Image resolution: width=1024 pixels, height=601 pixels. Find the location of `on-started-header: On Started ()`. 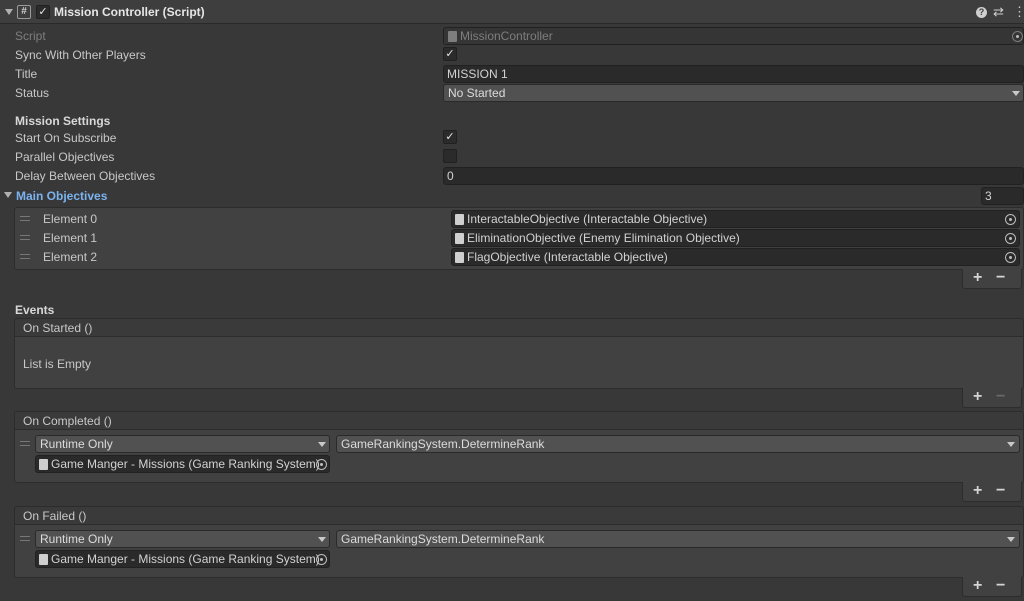

on-started-header: On Started () is located at coordinates (519, 327).